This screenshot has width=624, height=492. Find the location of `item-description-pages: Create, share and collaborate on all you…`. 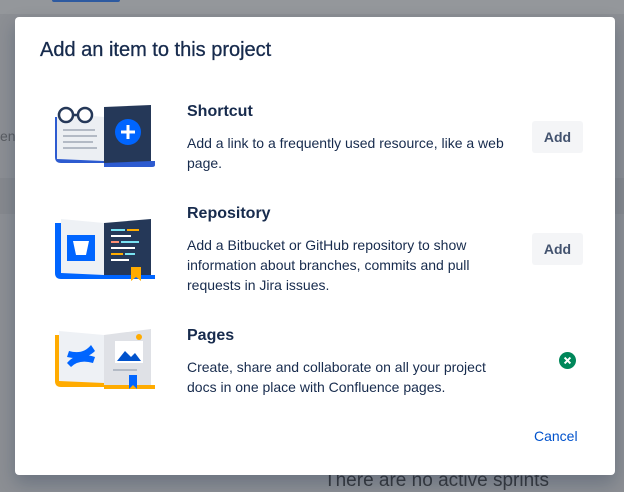

item-description-pages: Create, share and collaborate on all you… is located at coordinates (336, 377).